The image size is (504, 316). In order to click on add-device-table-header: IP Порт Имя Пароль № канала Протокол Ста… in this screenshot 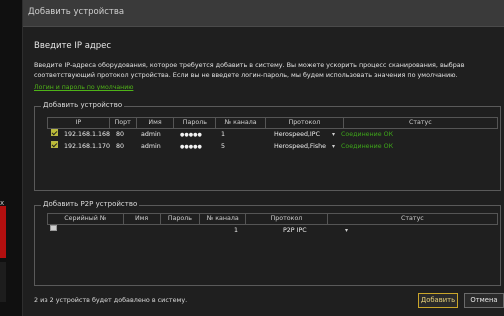, I will do `click(272, 123)`.